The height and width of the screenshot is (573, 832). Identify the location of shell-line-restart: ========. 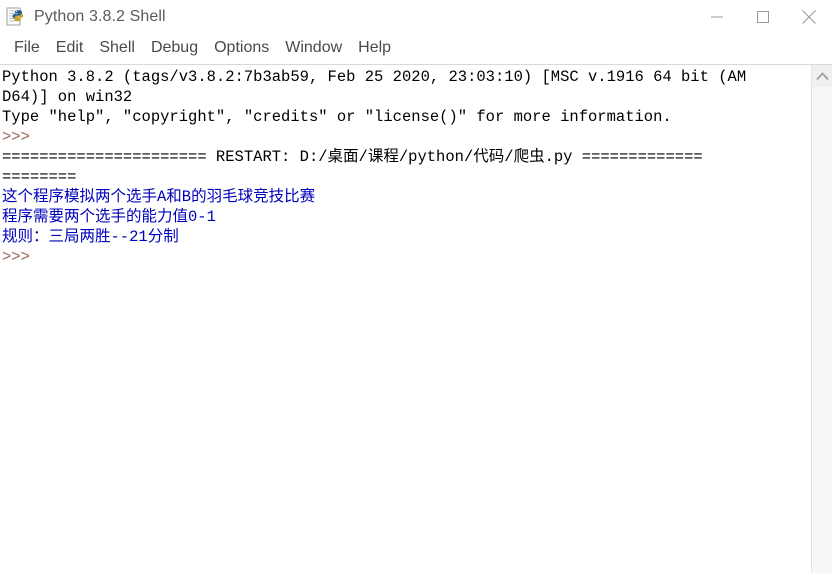
(39, 177).